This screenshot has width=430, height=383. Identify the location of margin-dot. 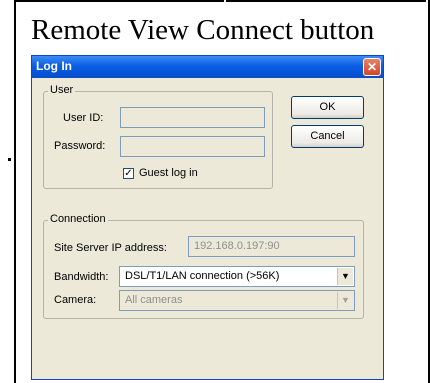
(9, 159).